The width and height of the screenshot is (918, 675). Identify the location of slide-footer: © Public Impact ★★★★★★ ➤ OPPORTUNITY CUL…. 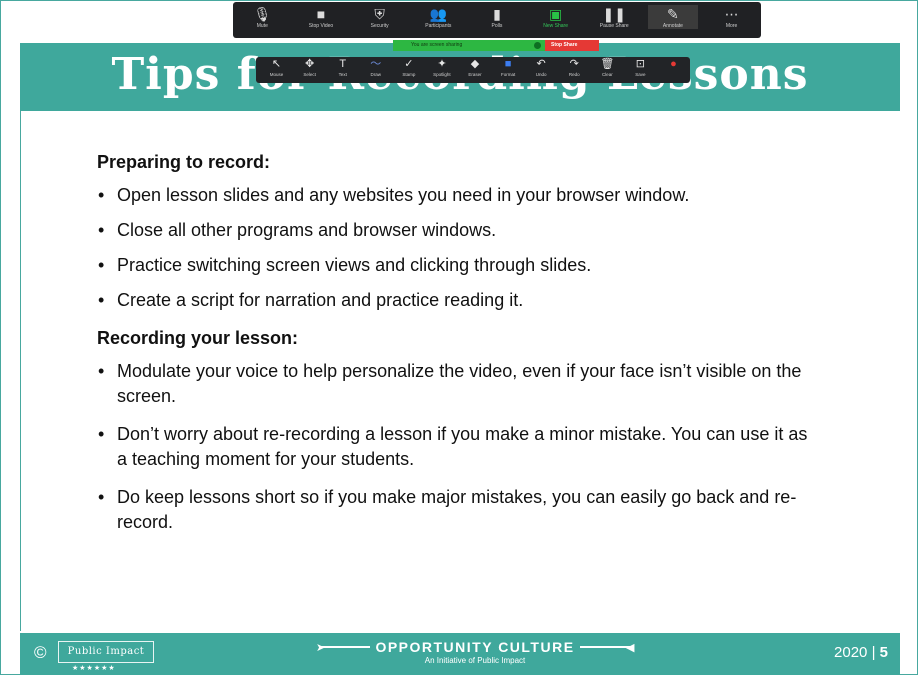
(460, 654).